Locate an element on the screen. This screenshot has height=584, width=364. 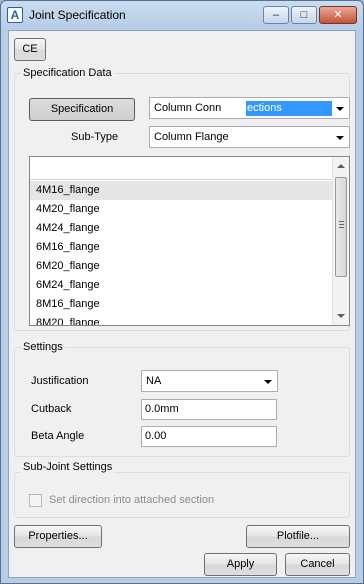
list-item: 8M20_flange is located at coordinates (181, 319).